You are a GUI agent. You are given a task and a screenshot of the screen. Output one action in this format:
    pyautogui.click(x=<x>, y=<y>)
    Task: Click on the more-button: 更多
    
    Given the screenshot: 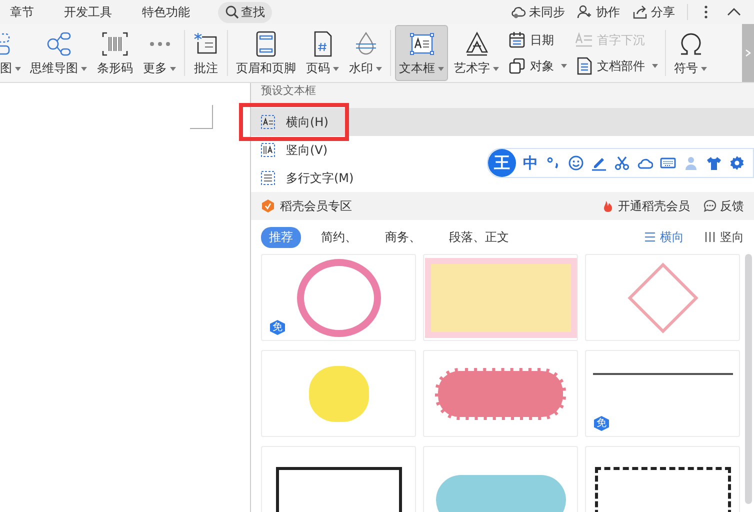 What is the action you would take?
    pyautogui.click(x=159, y=53)
    